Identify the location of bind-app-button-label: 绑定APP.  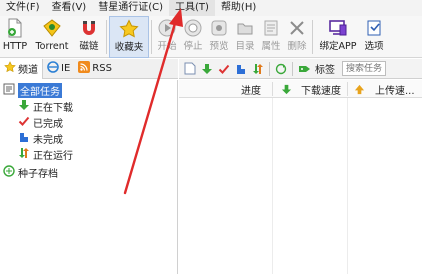
(338, 46).